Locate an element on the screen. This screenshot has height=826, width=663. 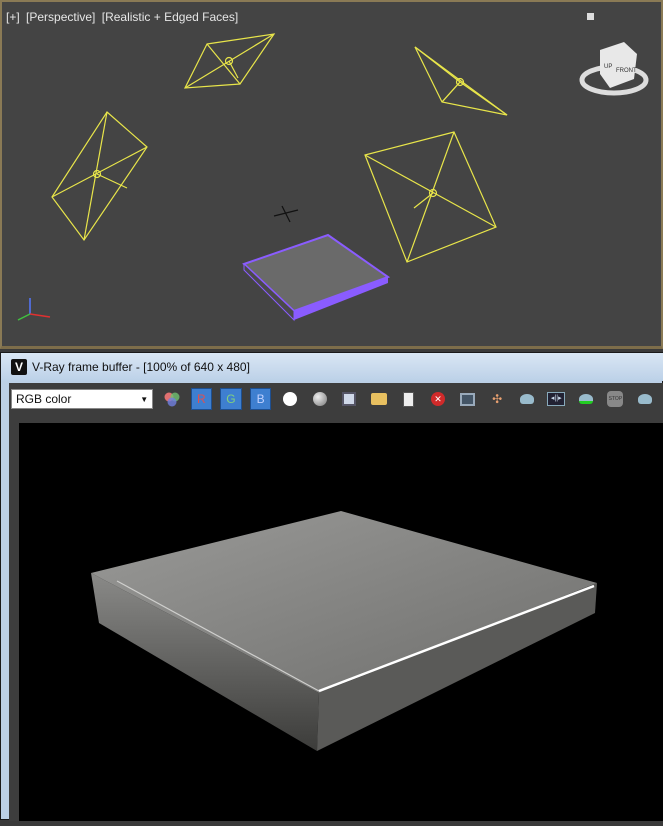
clipboard-icon is located at coordinates (408, 399).